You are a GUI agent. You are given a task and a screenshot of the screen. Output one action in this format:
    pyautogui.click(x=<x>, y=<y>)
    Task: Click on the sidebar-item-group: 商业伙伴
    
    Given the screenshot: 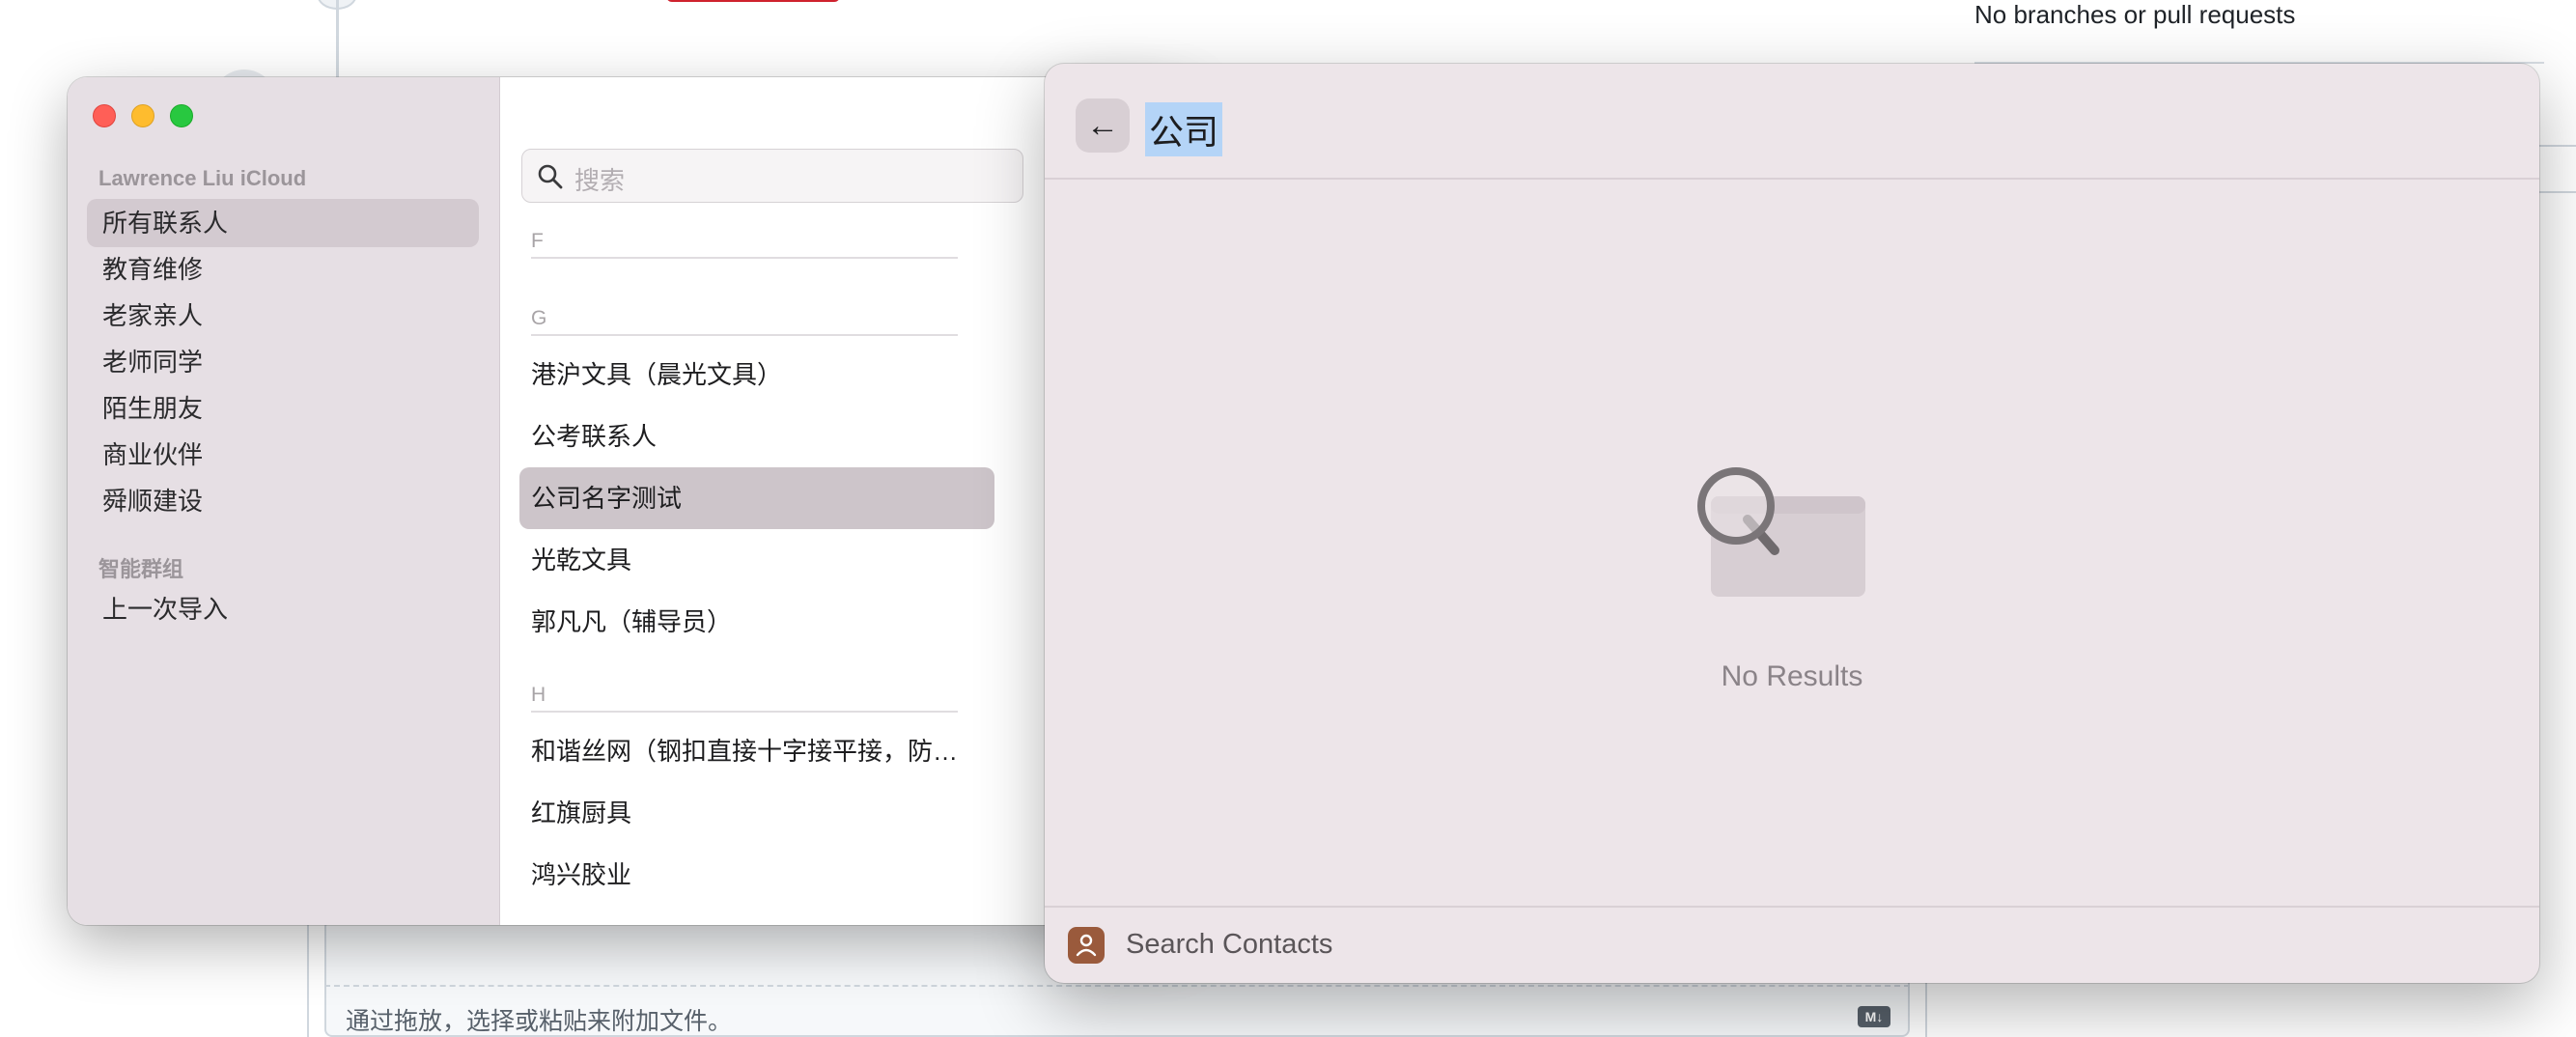 What is the action you would take?
    pyautogui.click(x=283, y=455)
    